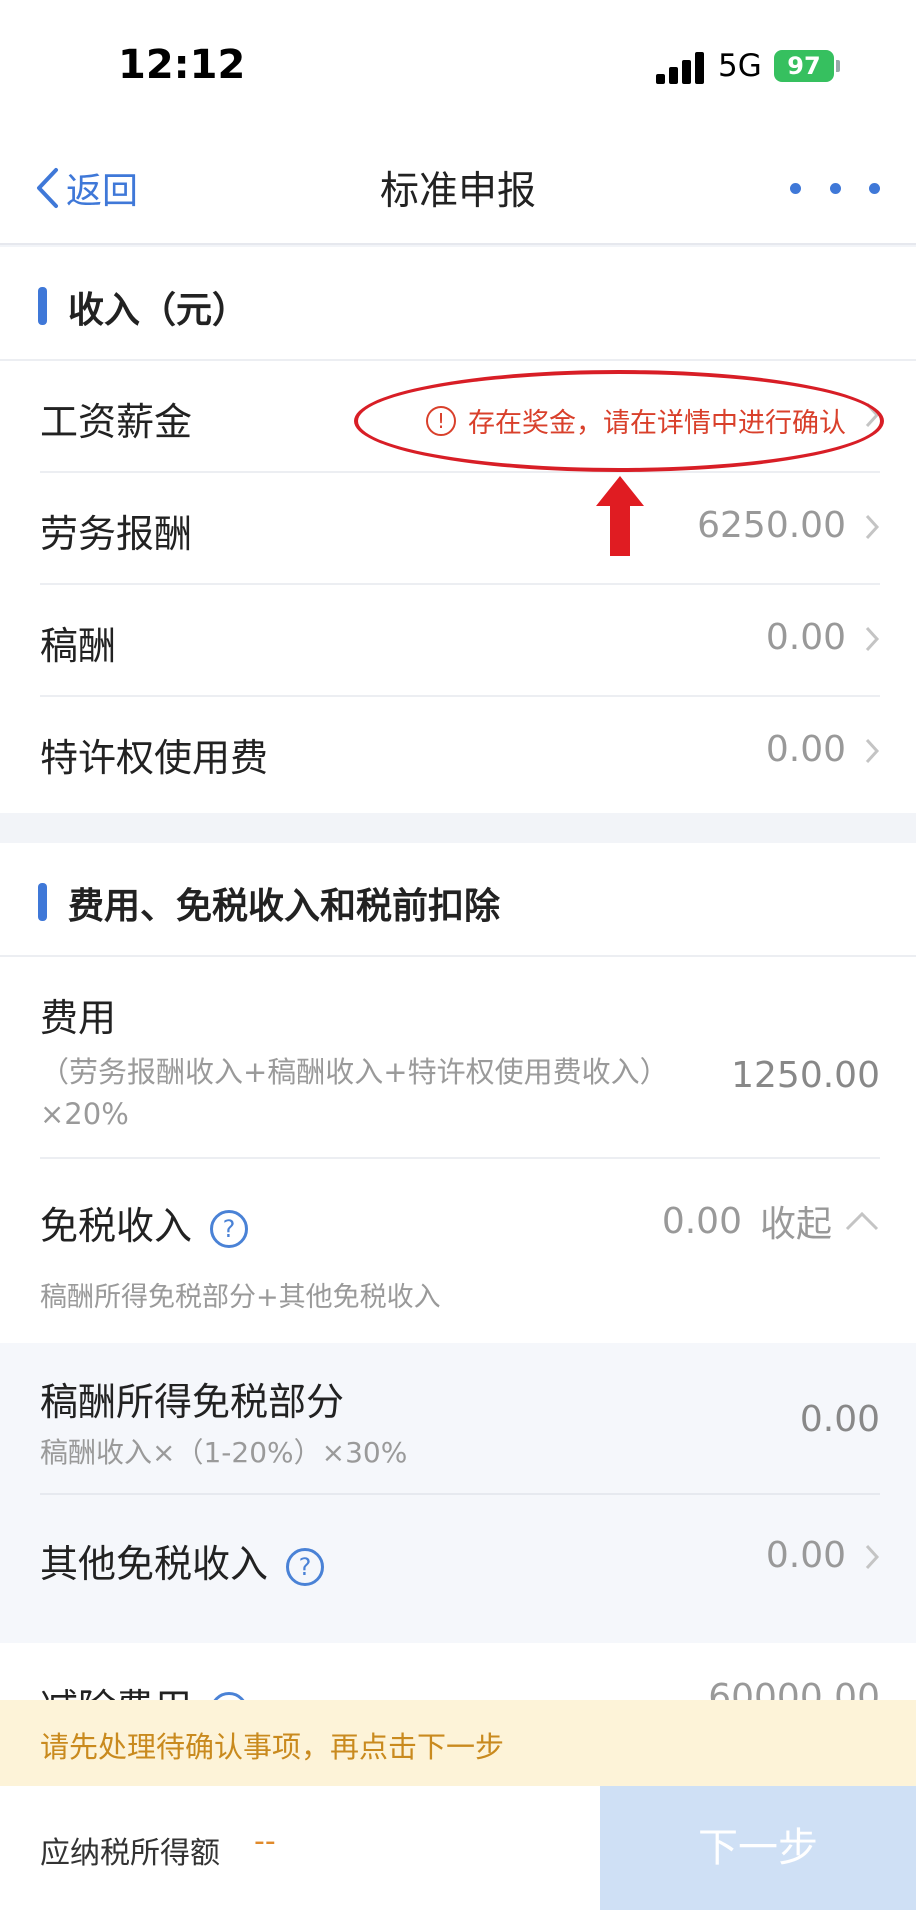 The height and width of the screenshot is (1920, 916). What do you see at coordinates (458, 304) in the screenshot?
I see `income-section-header: 收入（元）` at bounding box center [458, 304].